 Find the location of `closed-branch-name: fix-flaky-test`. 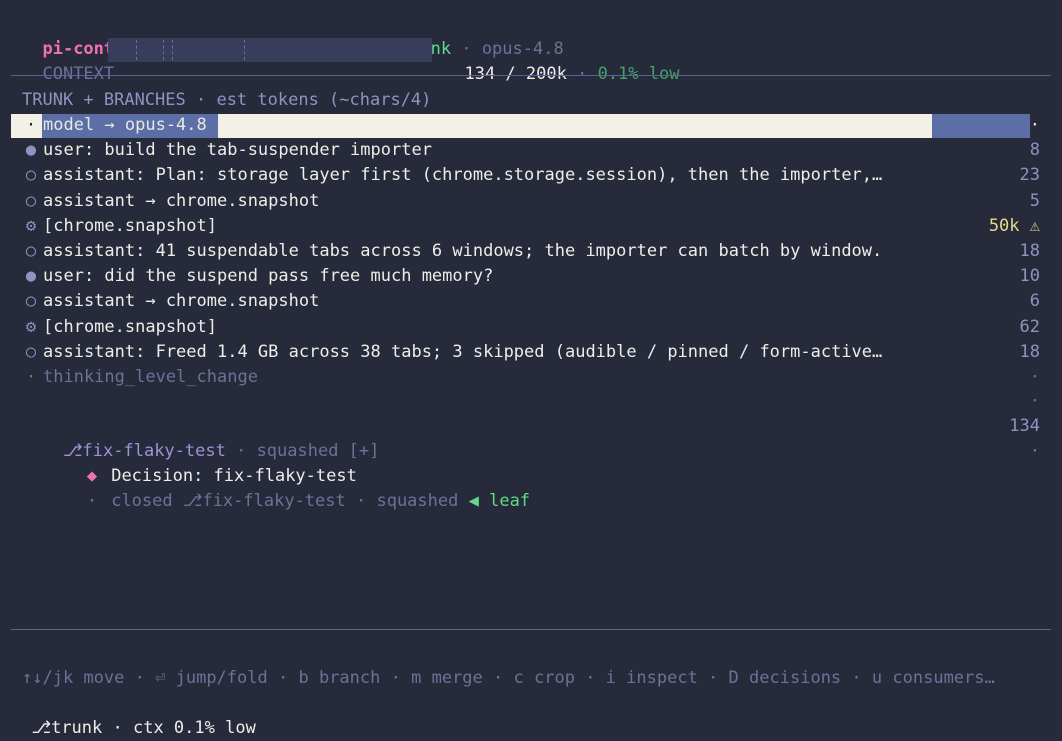

closed-branch-name: fix-flaky-test is located at coordinates (274, 501).